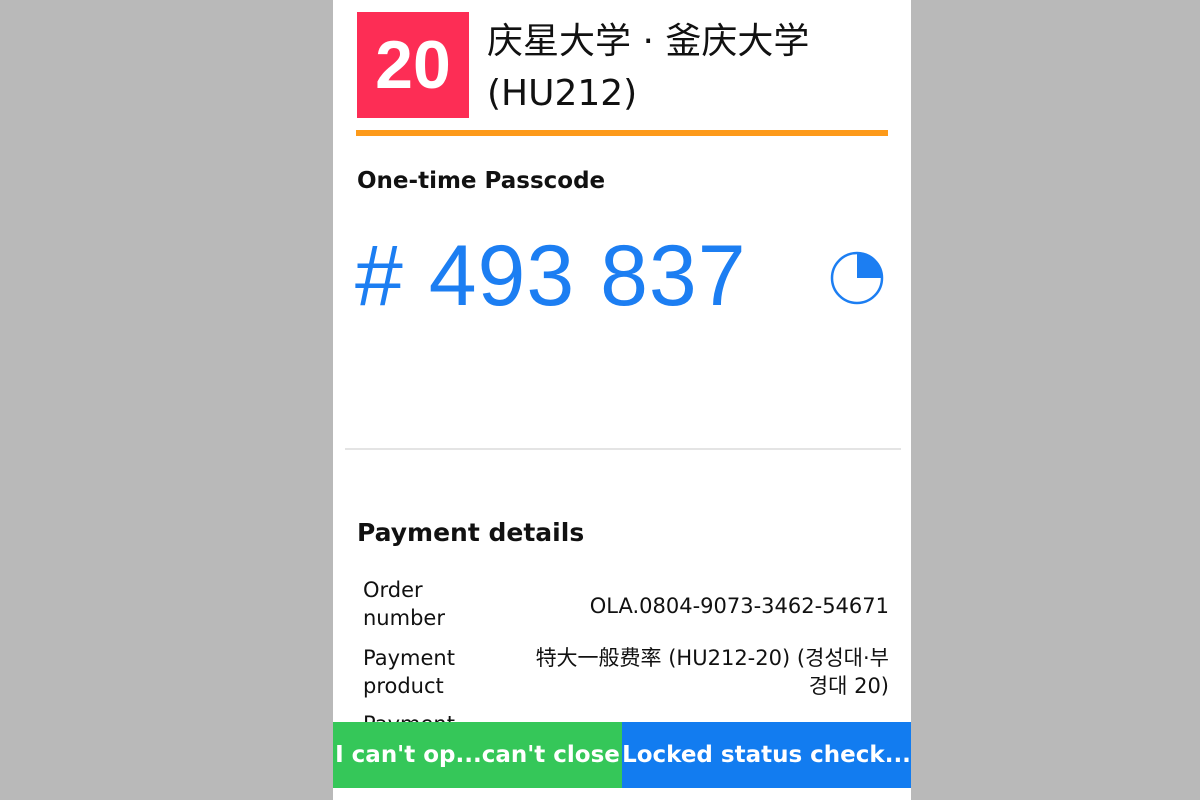  What do you see at coordinates (477, 755) in the screenshot?
I see `cant-open-close-button: I can't op...can't close` at bounding box center [477, 755].